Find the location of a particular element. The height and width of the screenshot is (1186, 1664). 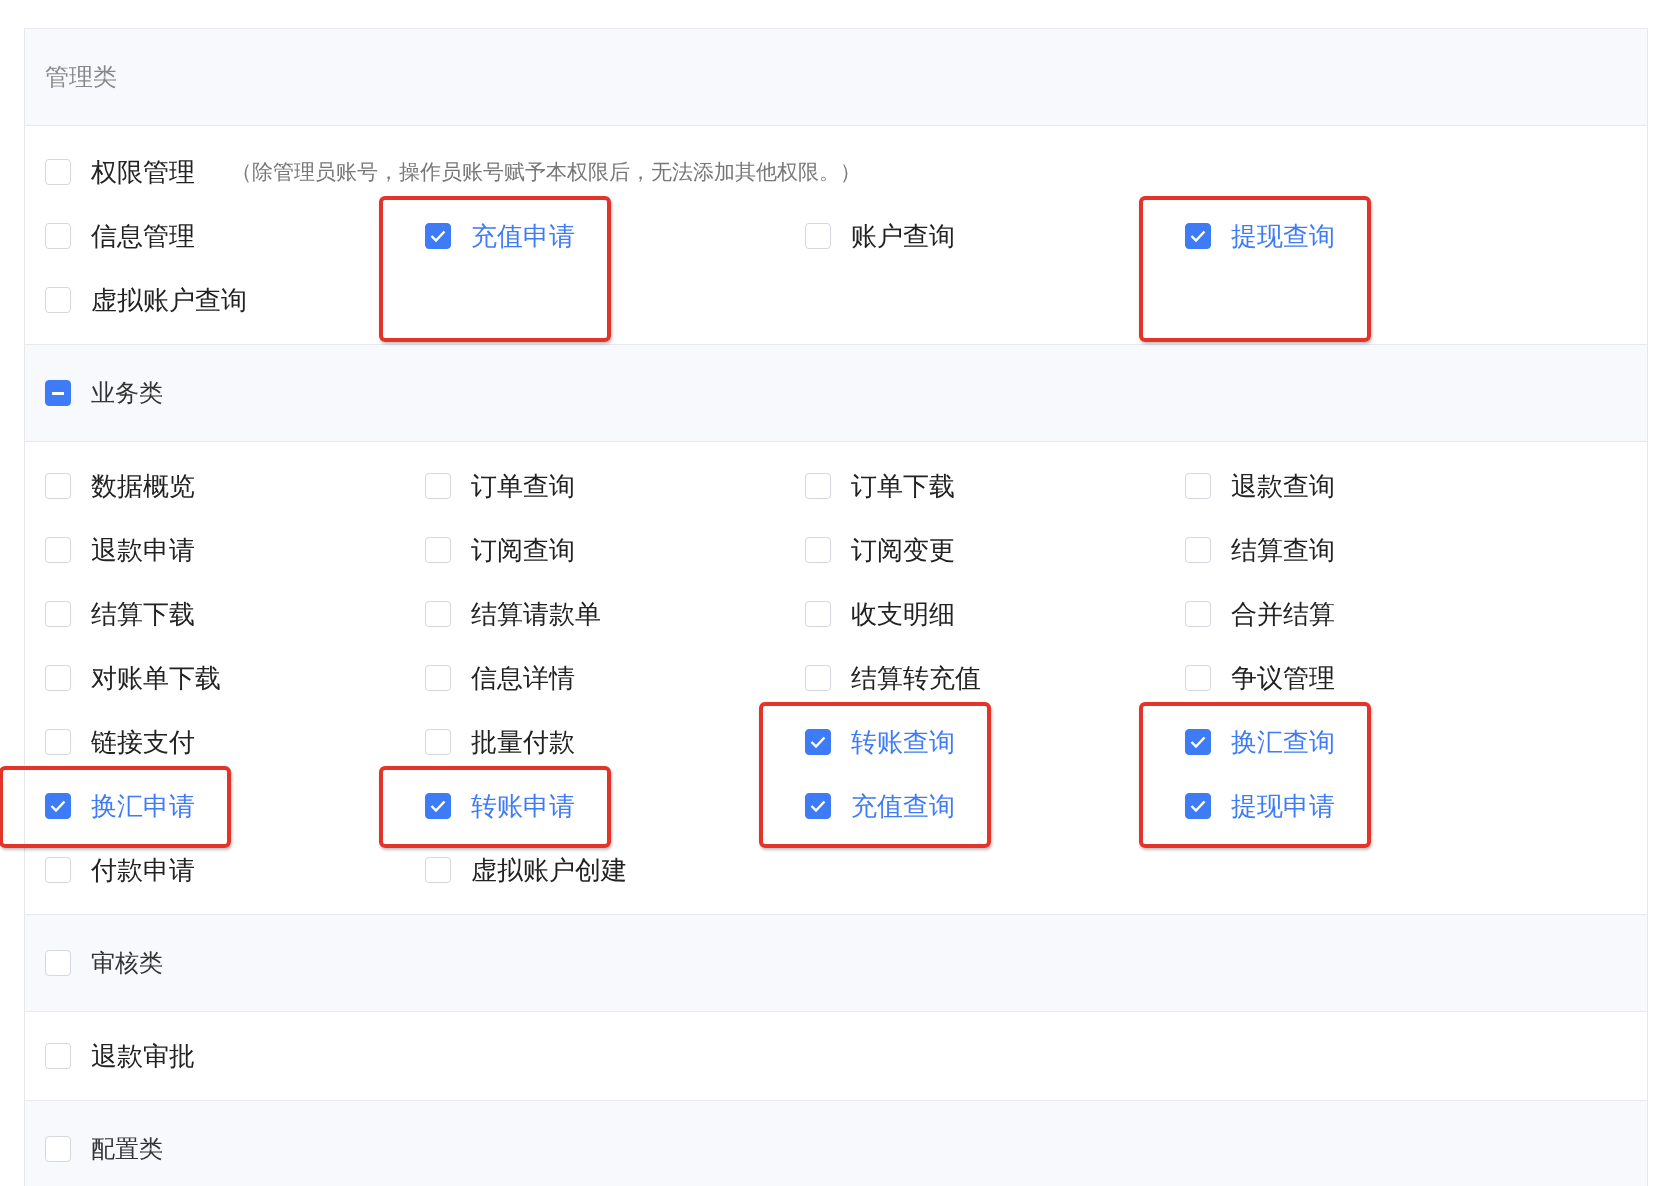

permission-label: 转账查询 is located at coordinates (903, 742).